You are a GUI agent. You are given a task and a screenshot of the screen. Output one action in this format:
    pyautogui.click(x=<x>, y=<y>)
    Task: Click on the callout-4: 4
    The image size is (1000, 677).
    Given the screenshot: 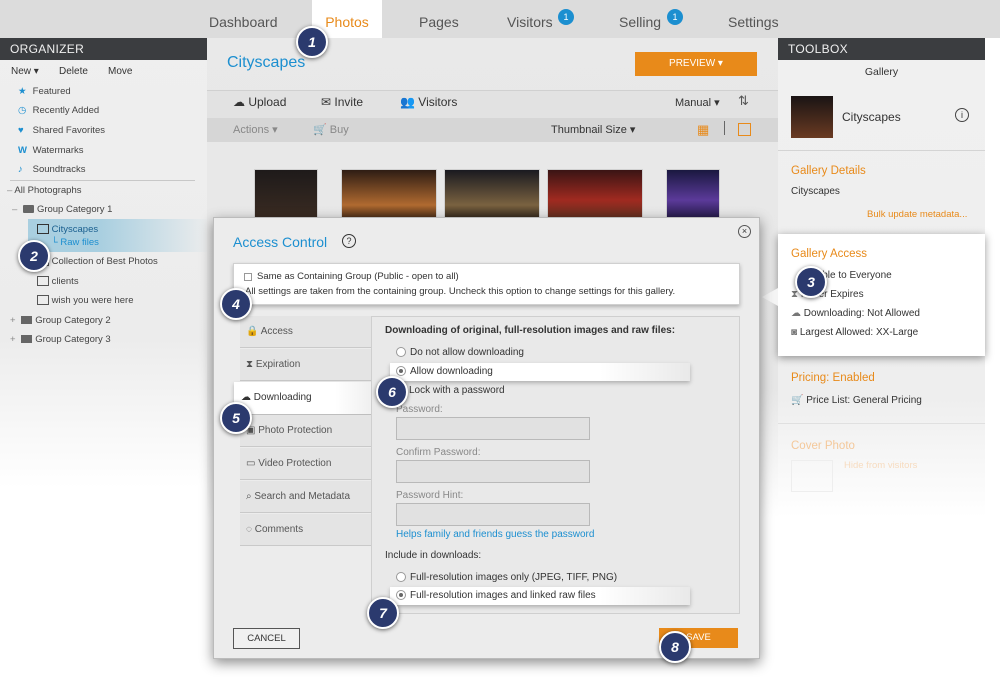 What is the action you would take?
    pyautogui.click(x=236, y=304)
    